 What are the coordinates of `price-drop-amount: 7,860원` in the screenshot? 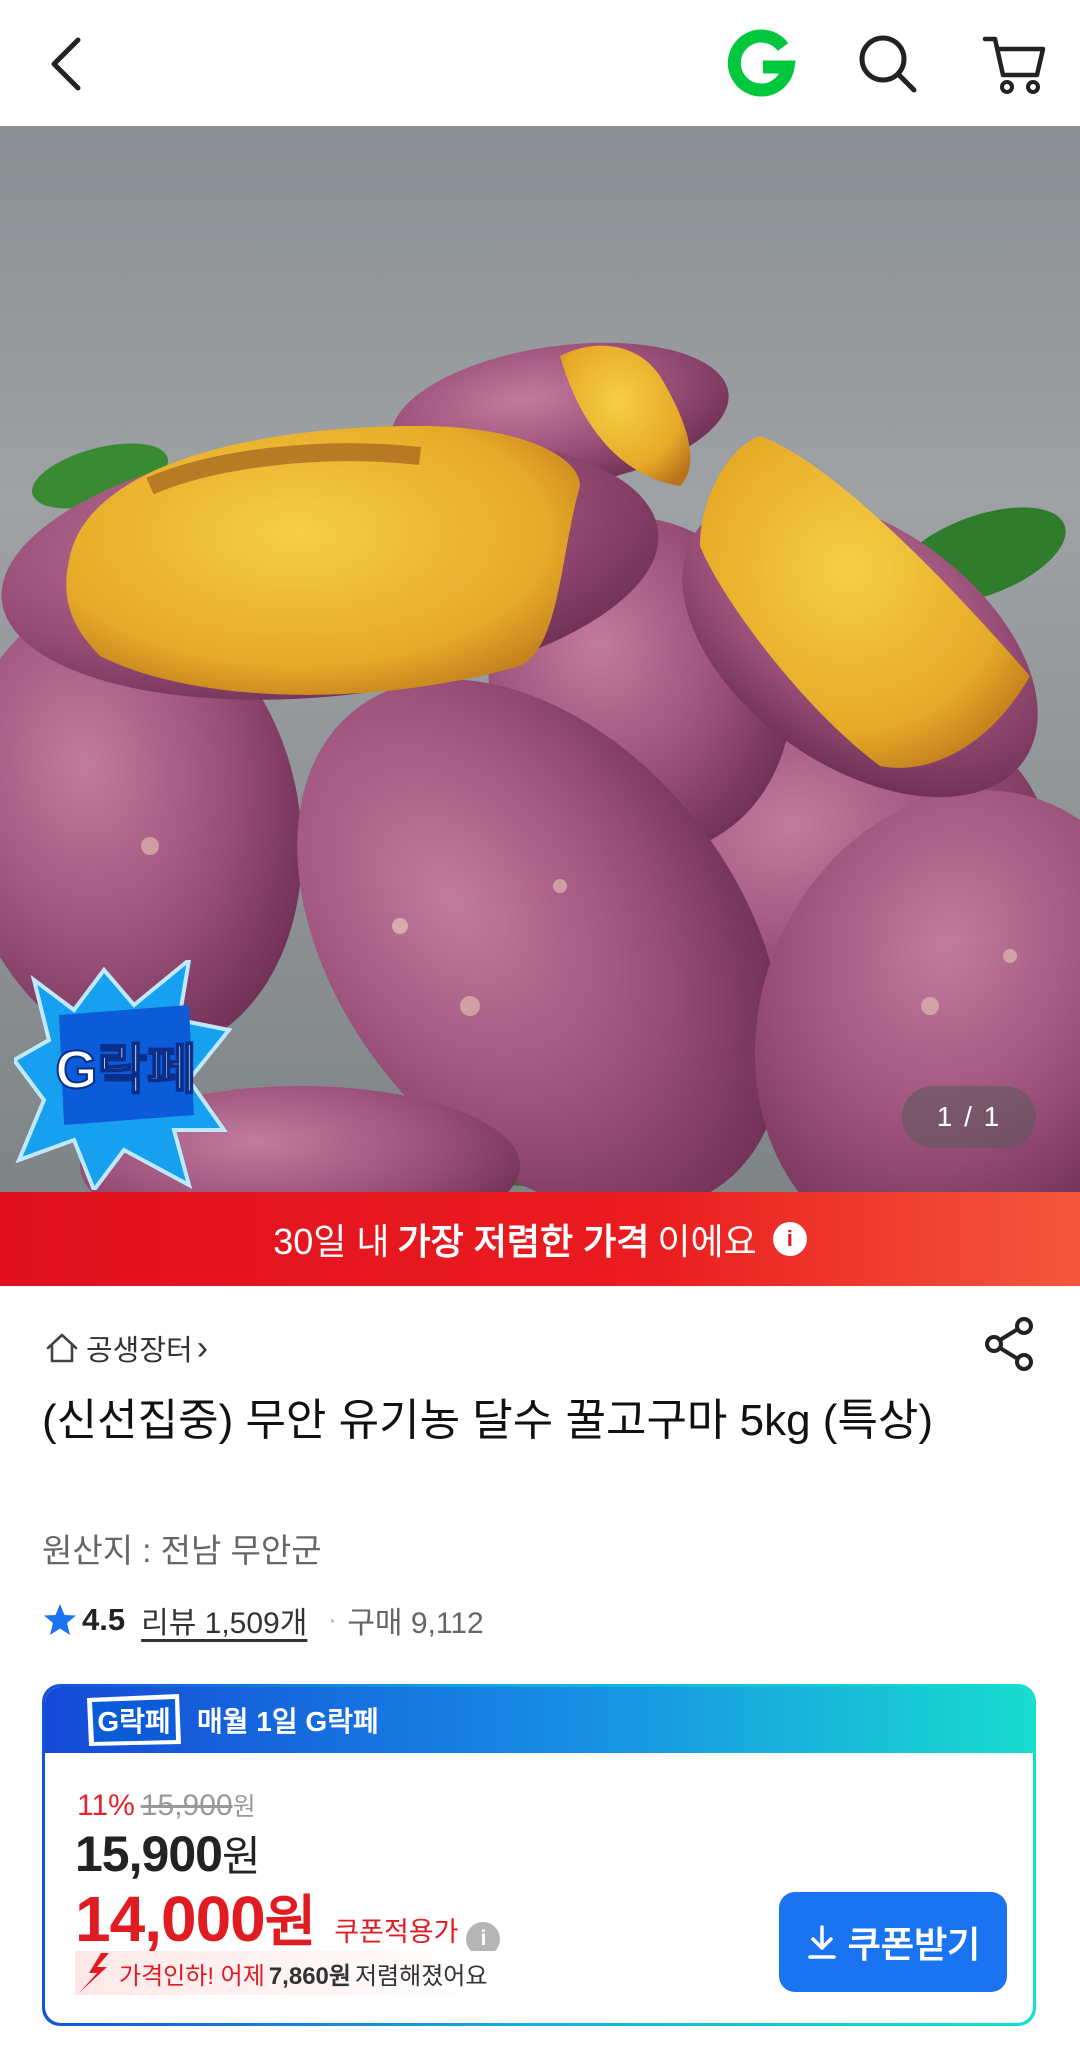 It's located at (309, 1976).